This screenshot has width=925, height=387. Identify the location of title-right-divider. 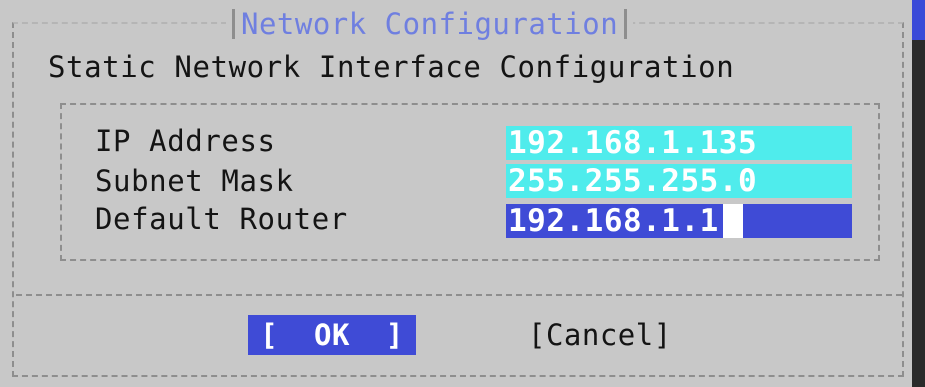
(626, 24).